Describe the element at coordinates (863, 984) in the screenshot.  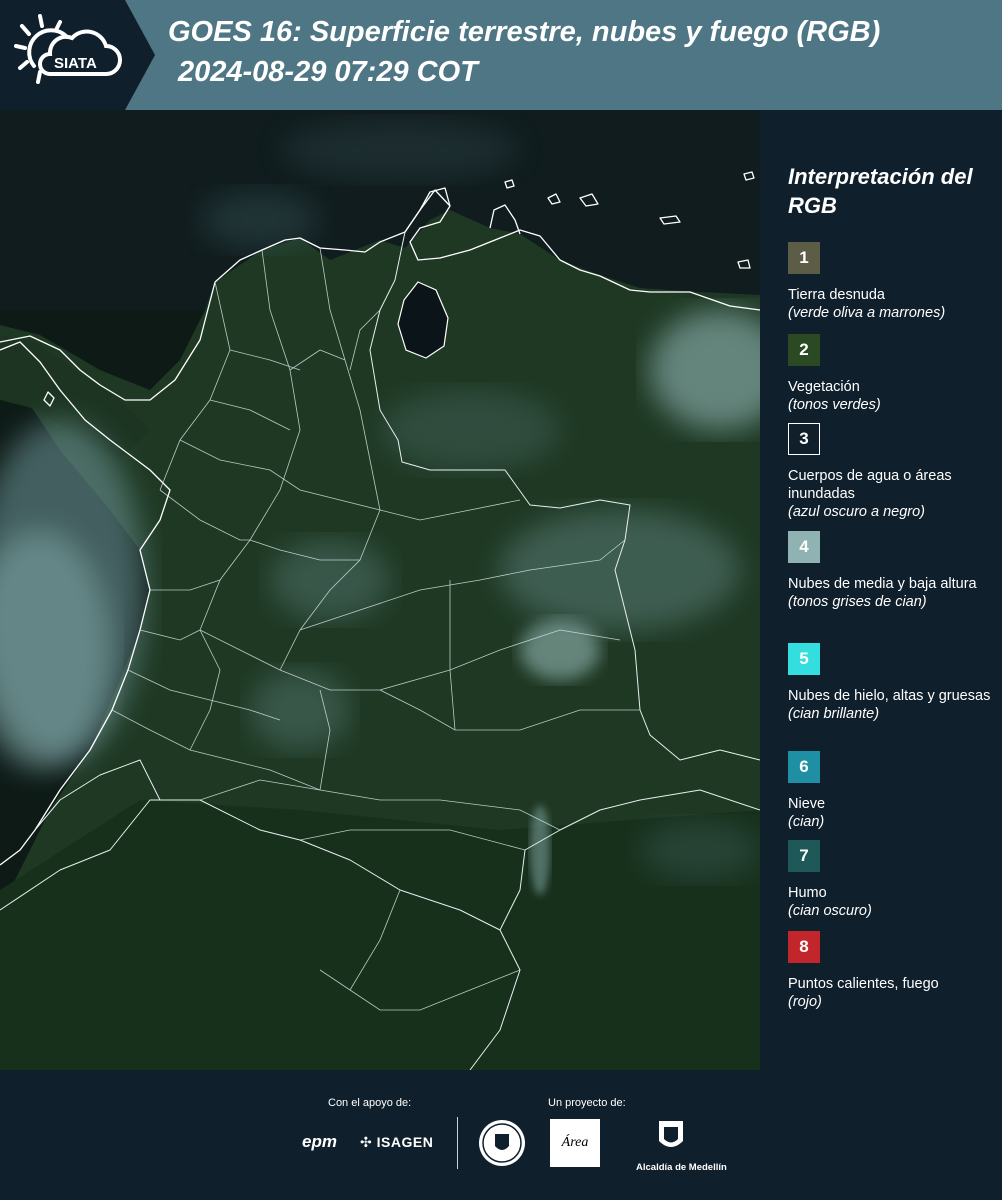
I see `legend-label-8: Puntos calientes, fuego` at that location.